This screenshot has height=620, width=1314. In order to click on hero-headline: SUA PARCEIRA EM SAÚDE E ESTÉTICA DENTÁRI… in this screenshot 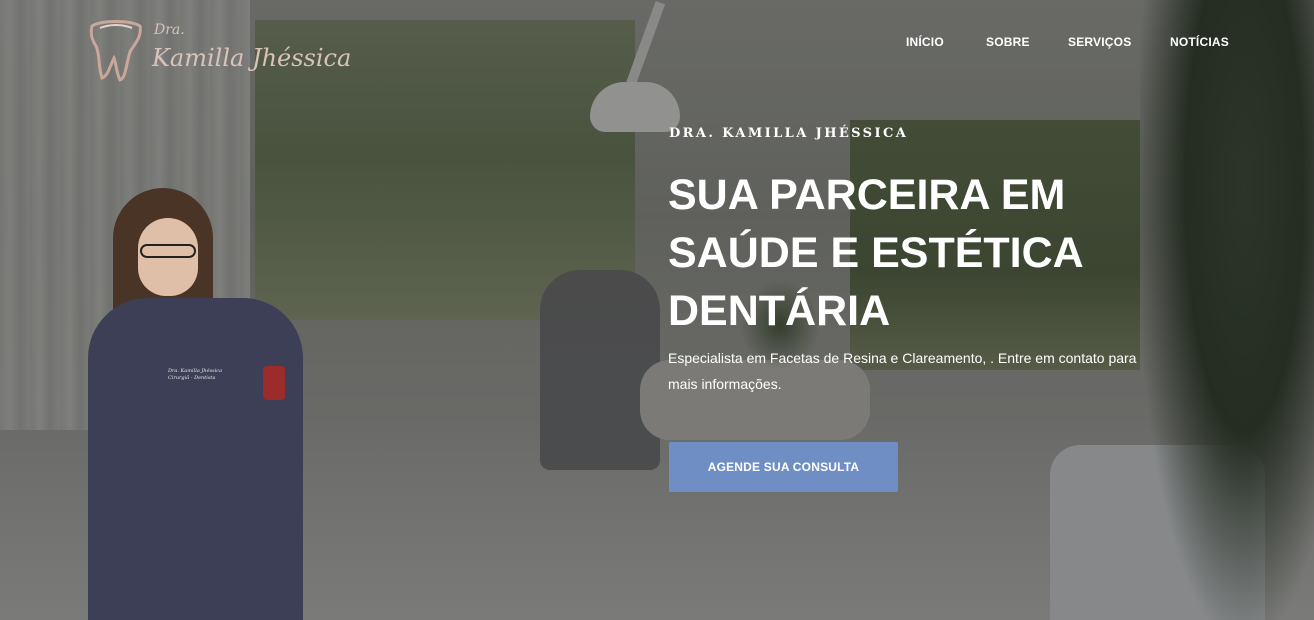, I will do `click(898, 253)`.